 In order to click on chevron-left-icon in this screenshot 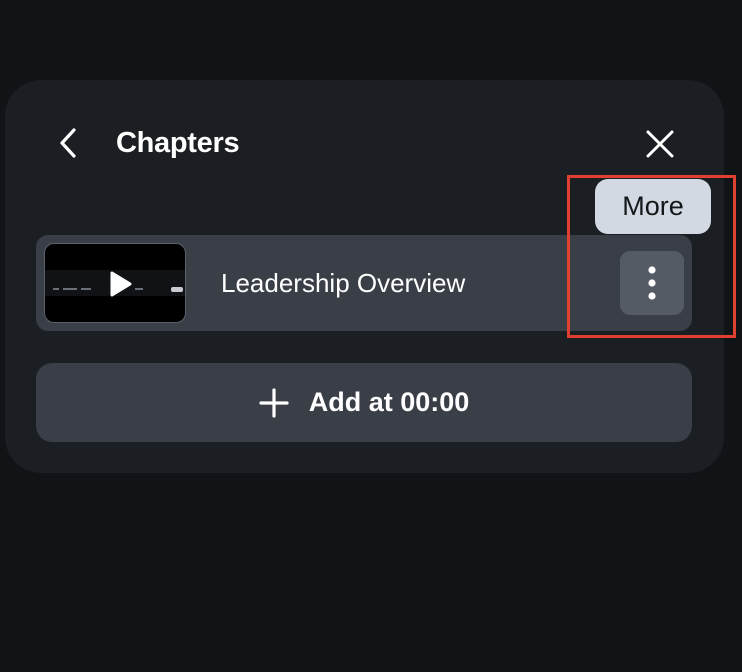, I will do `click(68, 143)`.